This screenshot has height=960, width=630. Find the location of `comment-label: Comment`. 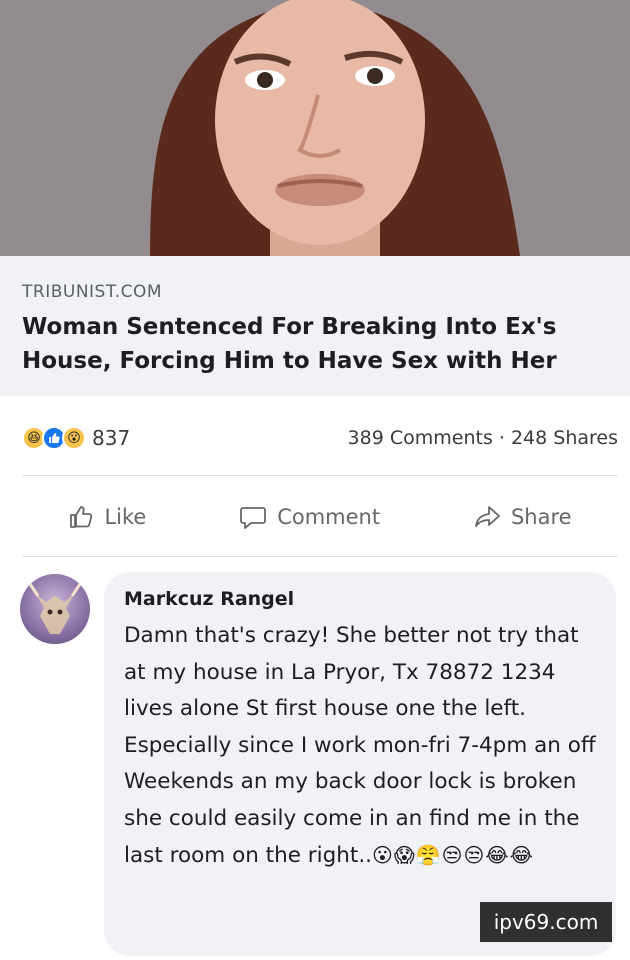

comment-label: Comment is located at coordinates (329, 517).